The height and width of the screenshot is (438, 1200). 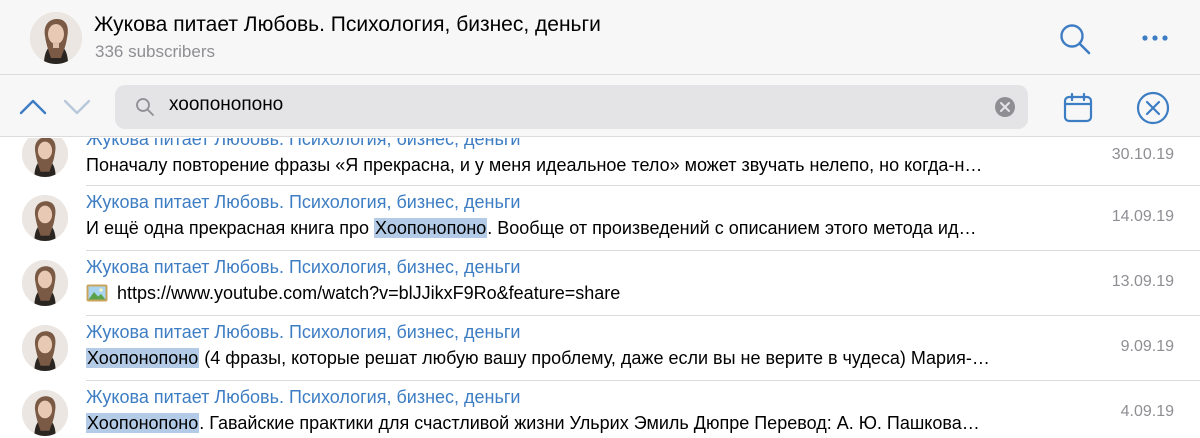 I want to click on result-date: 9.09.19, so click(x=1147, y=346).